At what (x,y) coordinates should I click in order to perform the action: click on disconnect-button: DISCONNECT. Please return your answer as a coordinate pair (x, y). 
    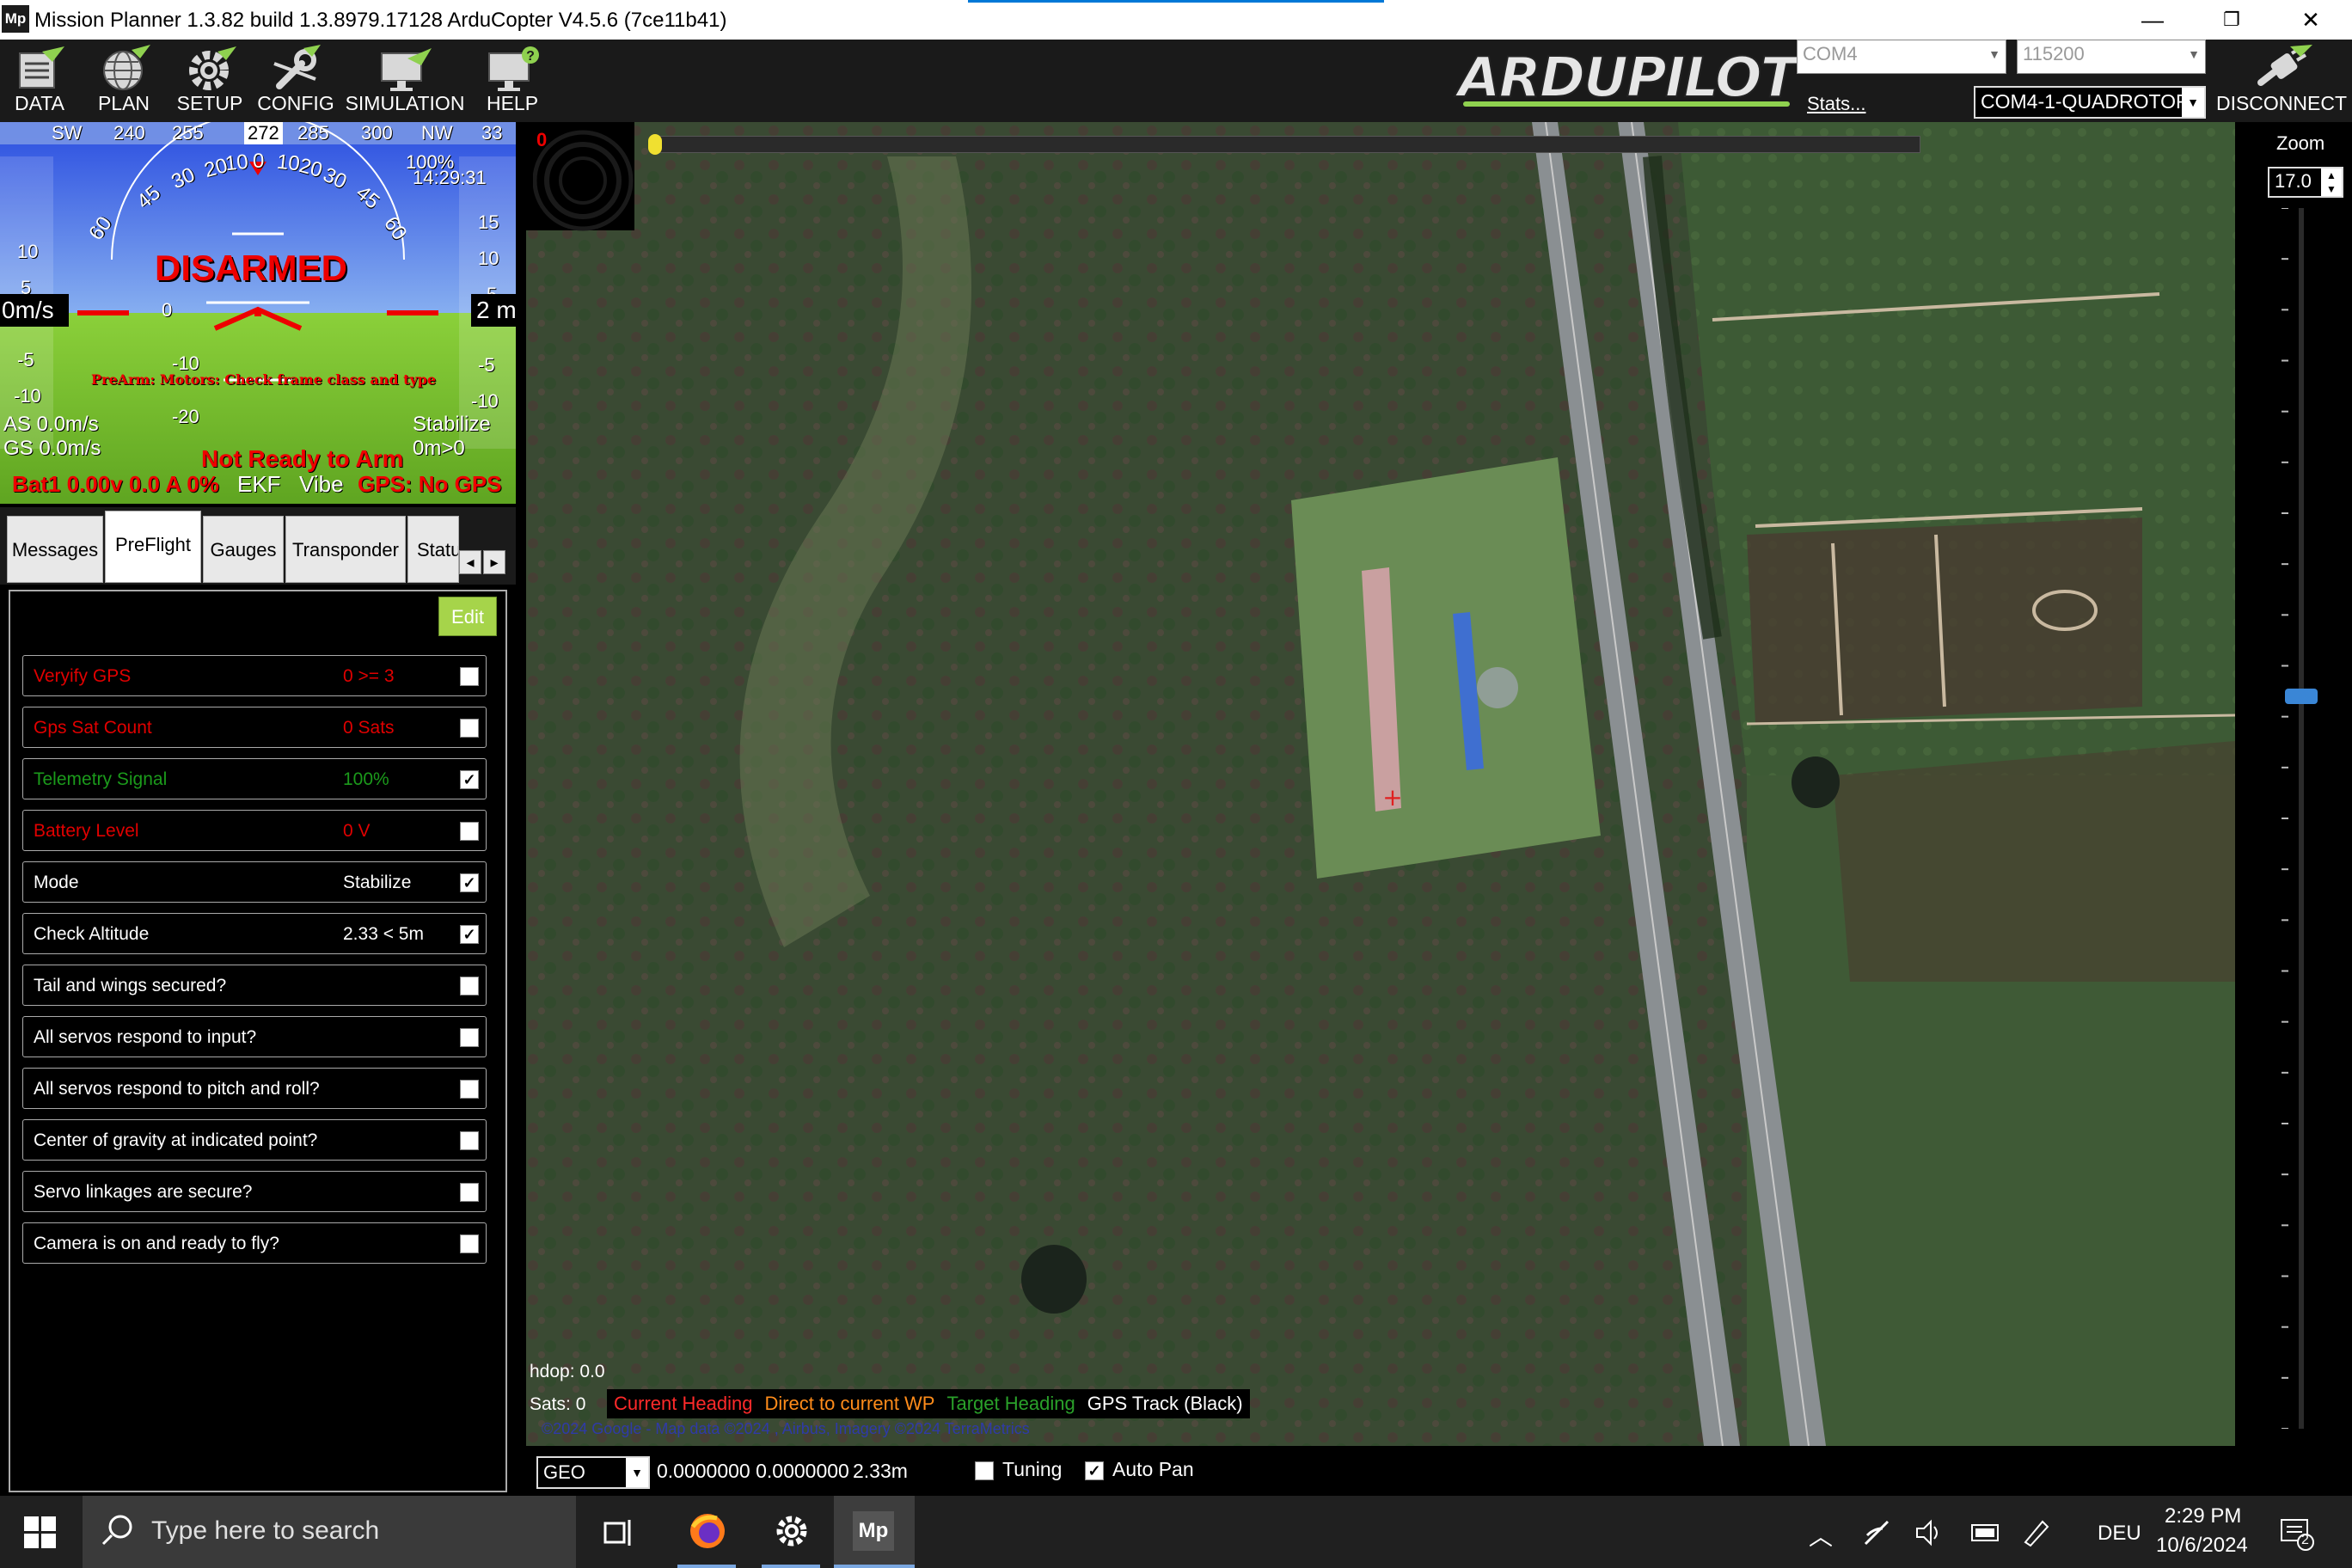
    Looking at the image, I should click on (2281, 81).